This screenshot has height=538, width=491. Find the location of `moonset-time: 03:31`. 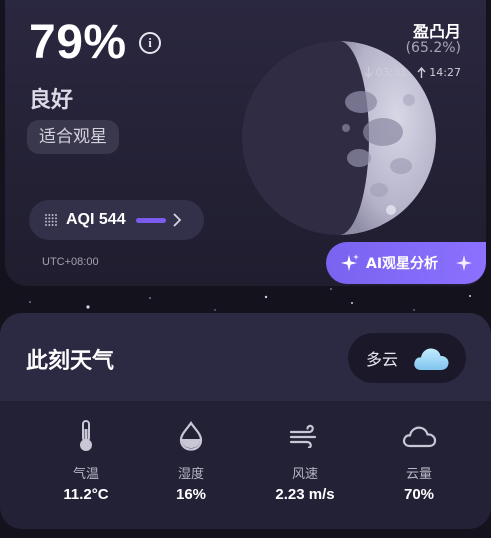

moonset-time: 03:31 is located at coordinates (386, 72).